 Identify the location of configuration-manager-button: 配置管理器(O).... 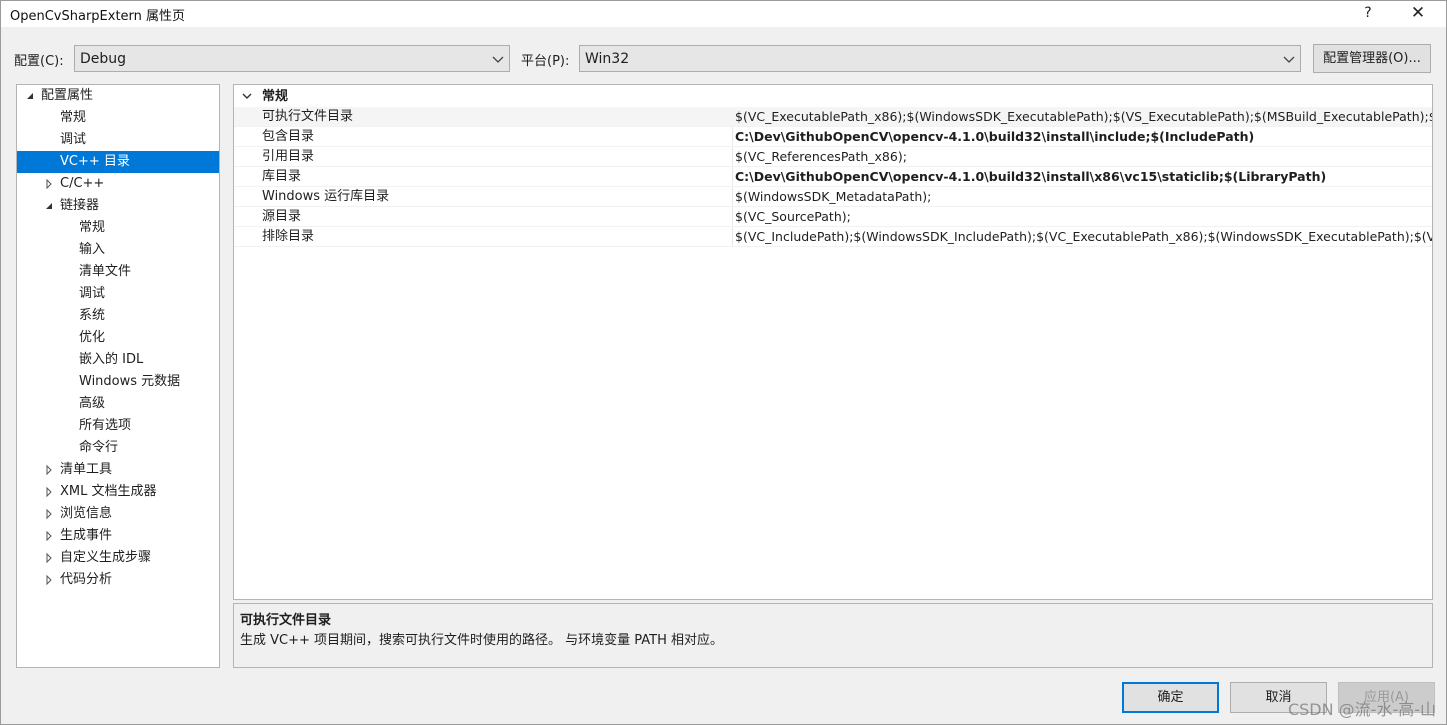
(1372, 58).